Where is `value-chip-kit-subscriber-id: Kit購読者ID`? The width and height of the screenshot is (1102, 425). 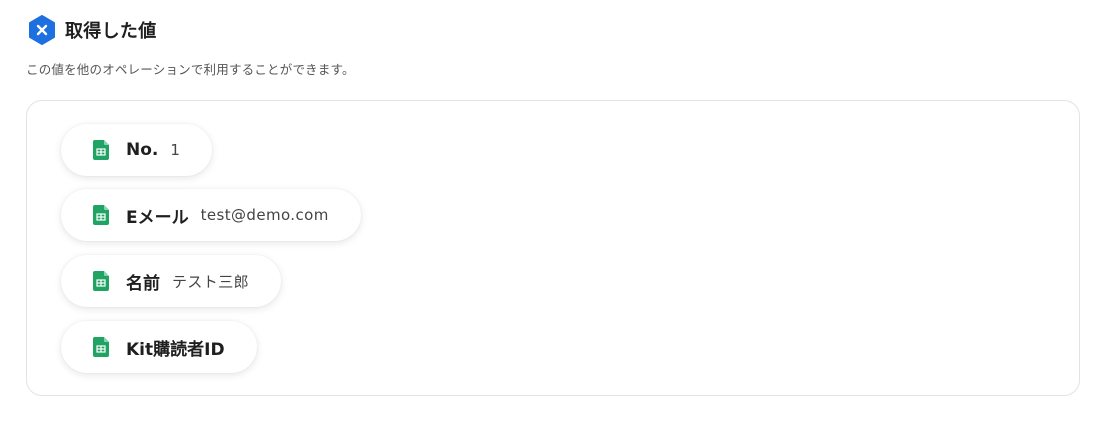
value-chip-kit-subscriber-id: Kit購読者ID is located at coordinates (159, 347).